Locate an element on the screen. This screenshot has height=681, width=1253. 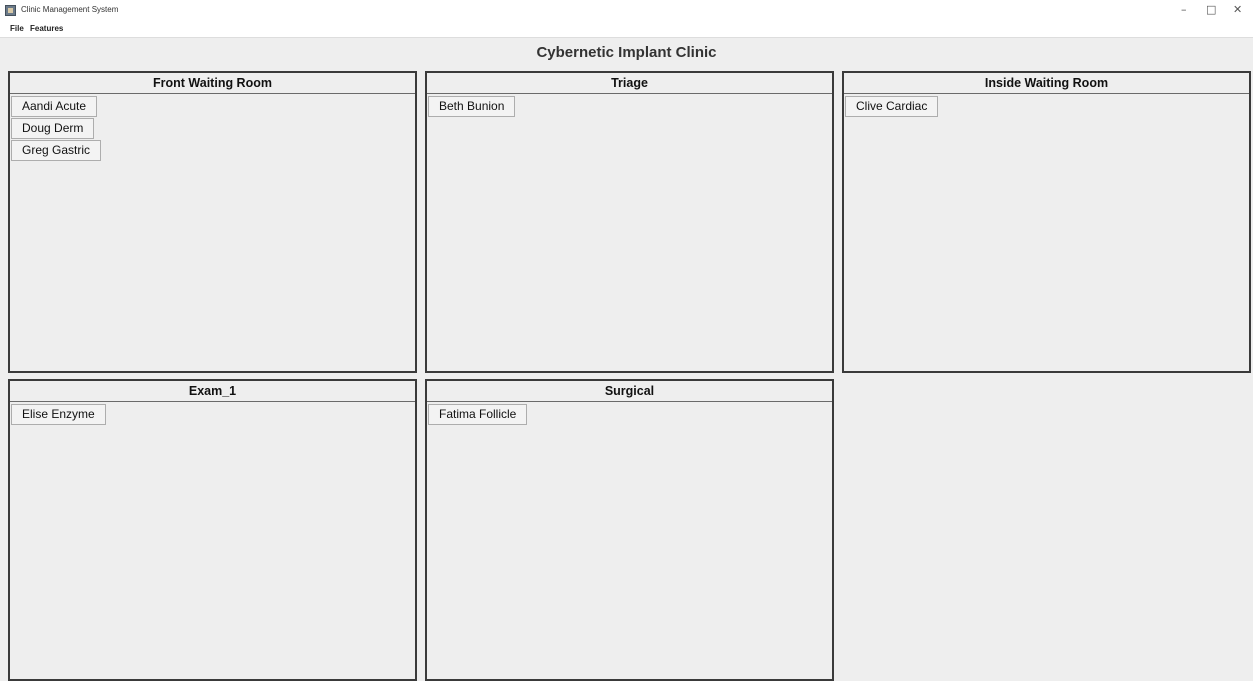
minimize-icon: – is located at coordinates (1184, 10).